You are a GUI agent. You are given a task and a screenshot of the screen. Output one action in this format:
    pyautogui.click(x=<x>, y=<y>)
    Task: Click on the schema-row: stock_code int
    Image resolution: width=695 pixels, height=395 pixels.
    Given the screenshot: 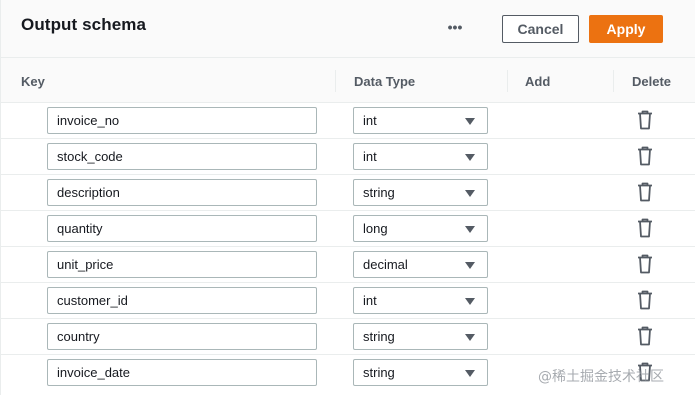 What is the action you would take?
    pyautogui.click(x=348, y=157)
    